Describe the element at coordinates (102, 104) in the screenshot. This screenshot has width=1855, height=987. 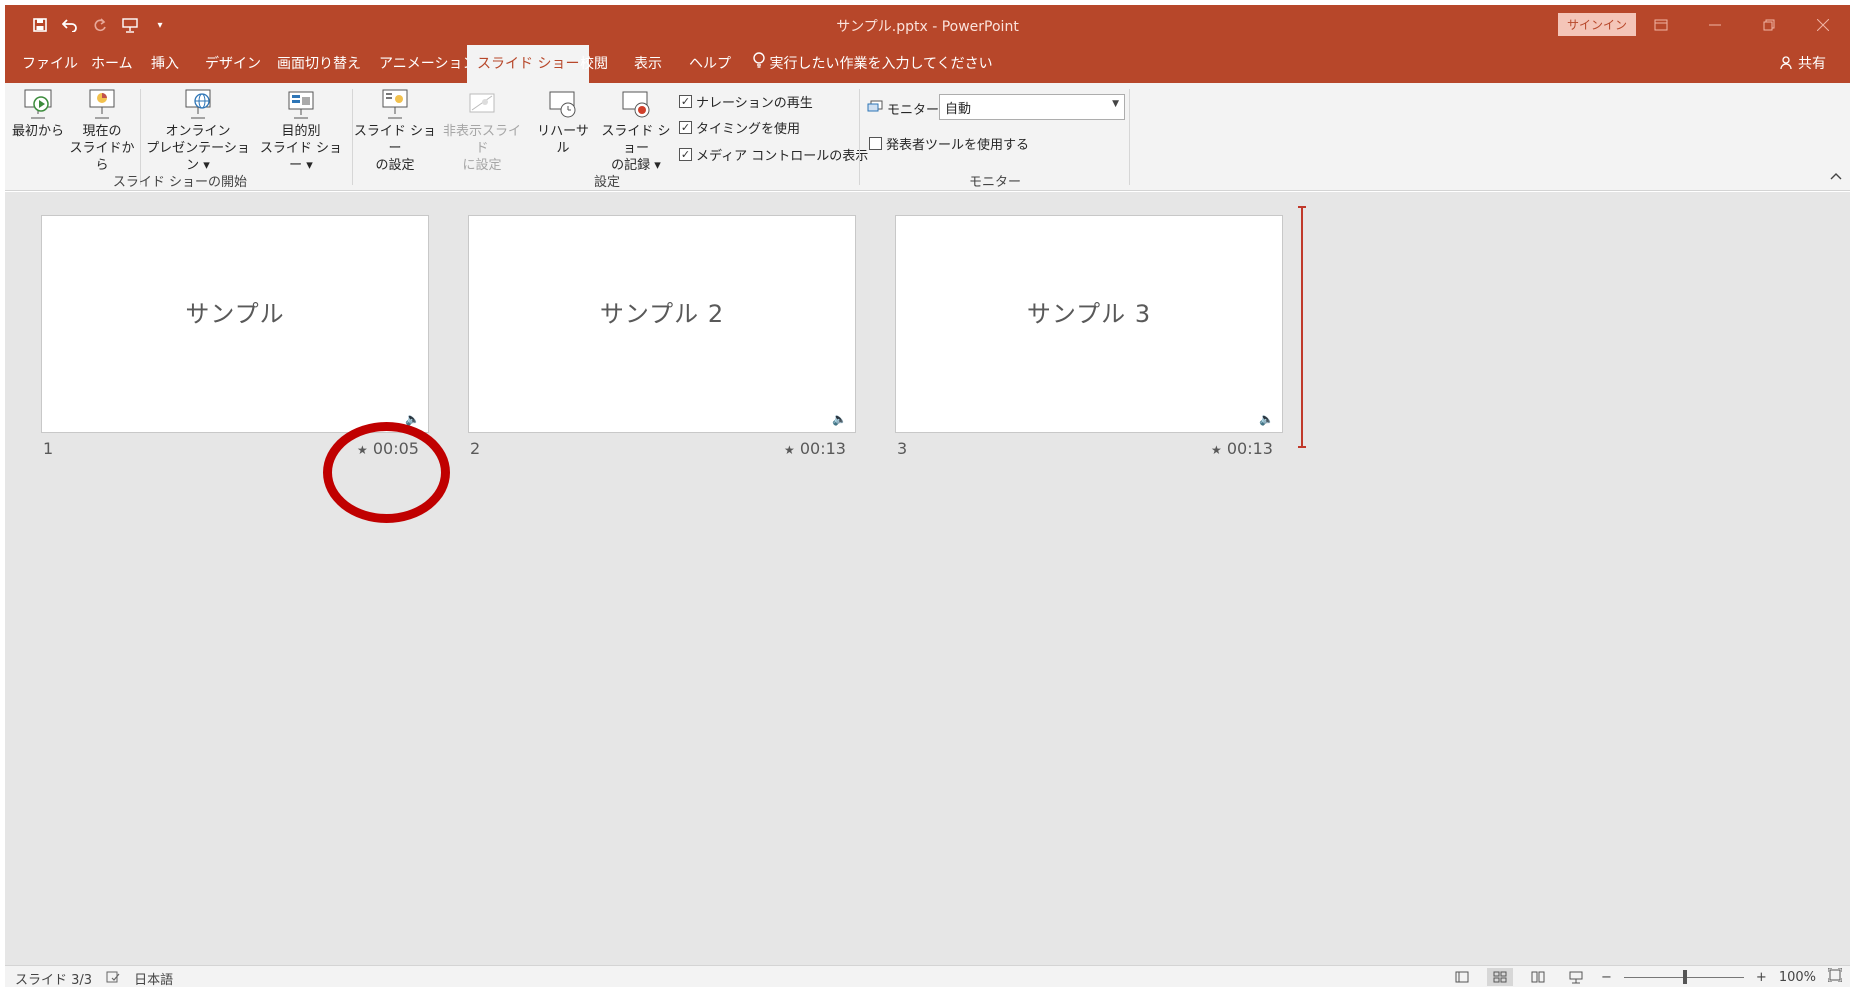
I see `play-from-current-icon` at that location.